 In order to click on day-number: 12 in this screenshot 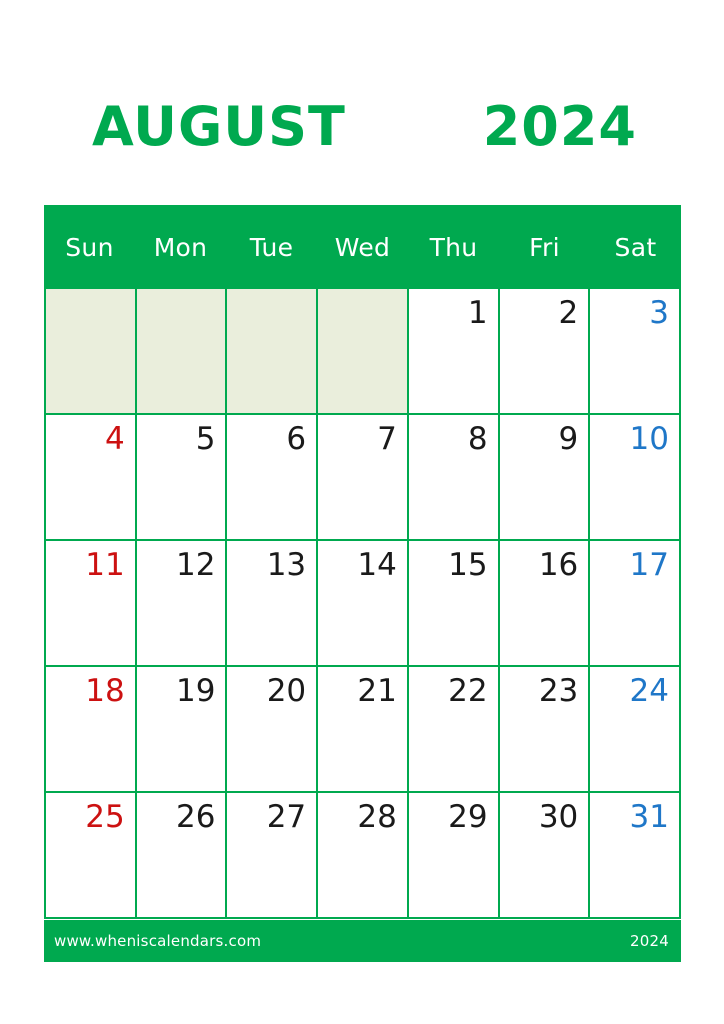, I will do `click(195, 565)`.